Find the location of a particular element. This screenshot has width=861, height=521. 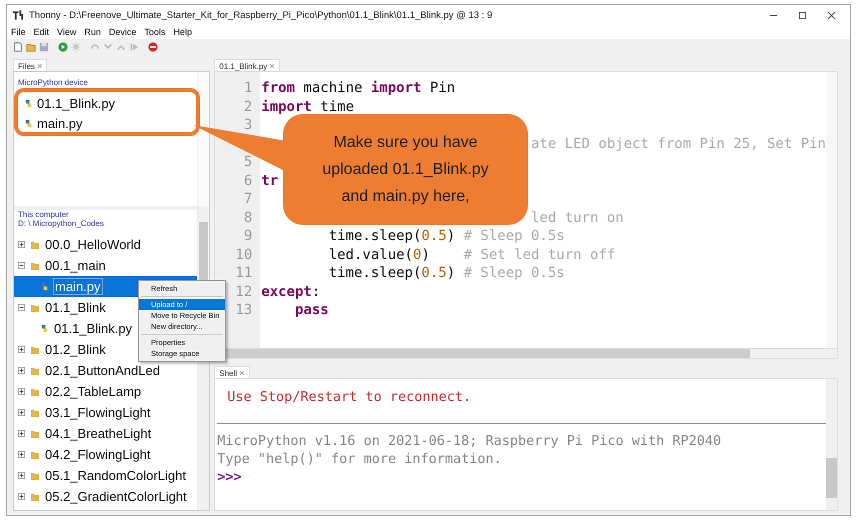

shell-output-line: Type "help()" for more information. is located at coordinates (360, 459).